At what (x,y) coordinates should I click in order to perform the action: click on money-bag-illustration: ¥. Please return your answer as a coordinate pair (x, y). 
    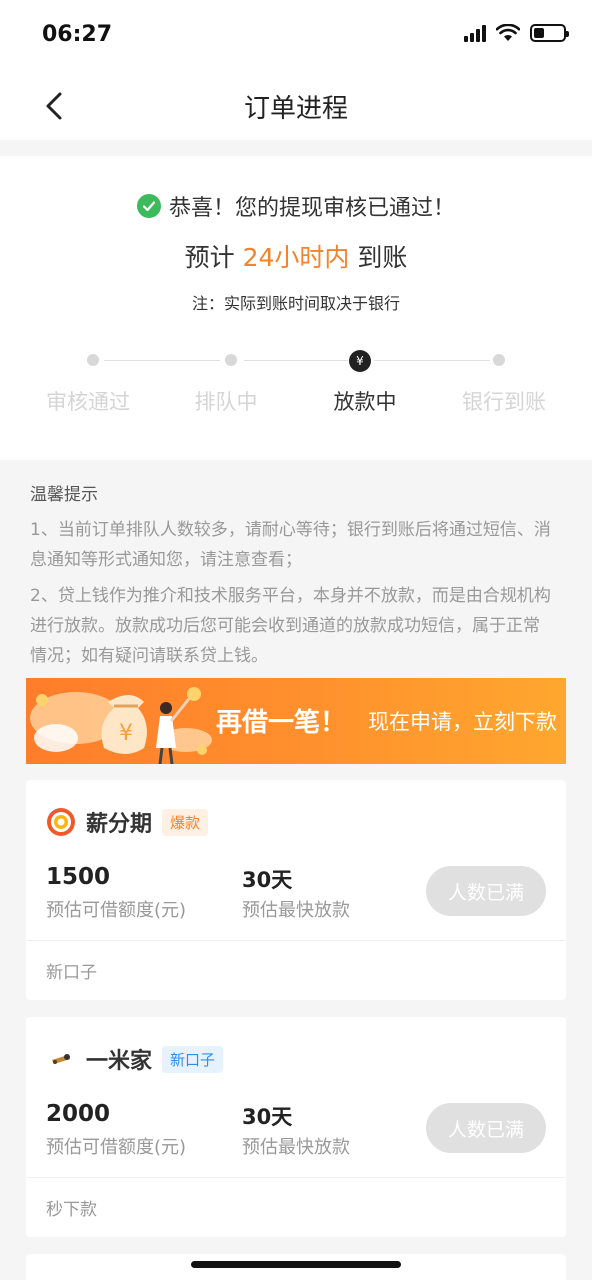
    Looking at the image, I should click on (121, 725).